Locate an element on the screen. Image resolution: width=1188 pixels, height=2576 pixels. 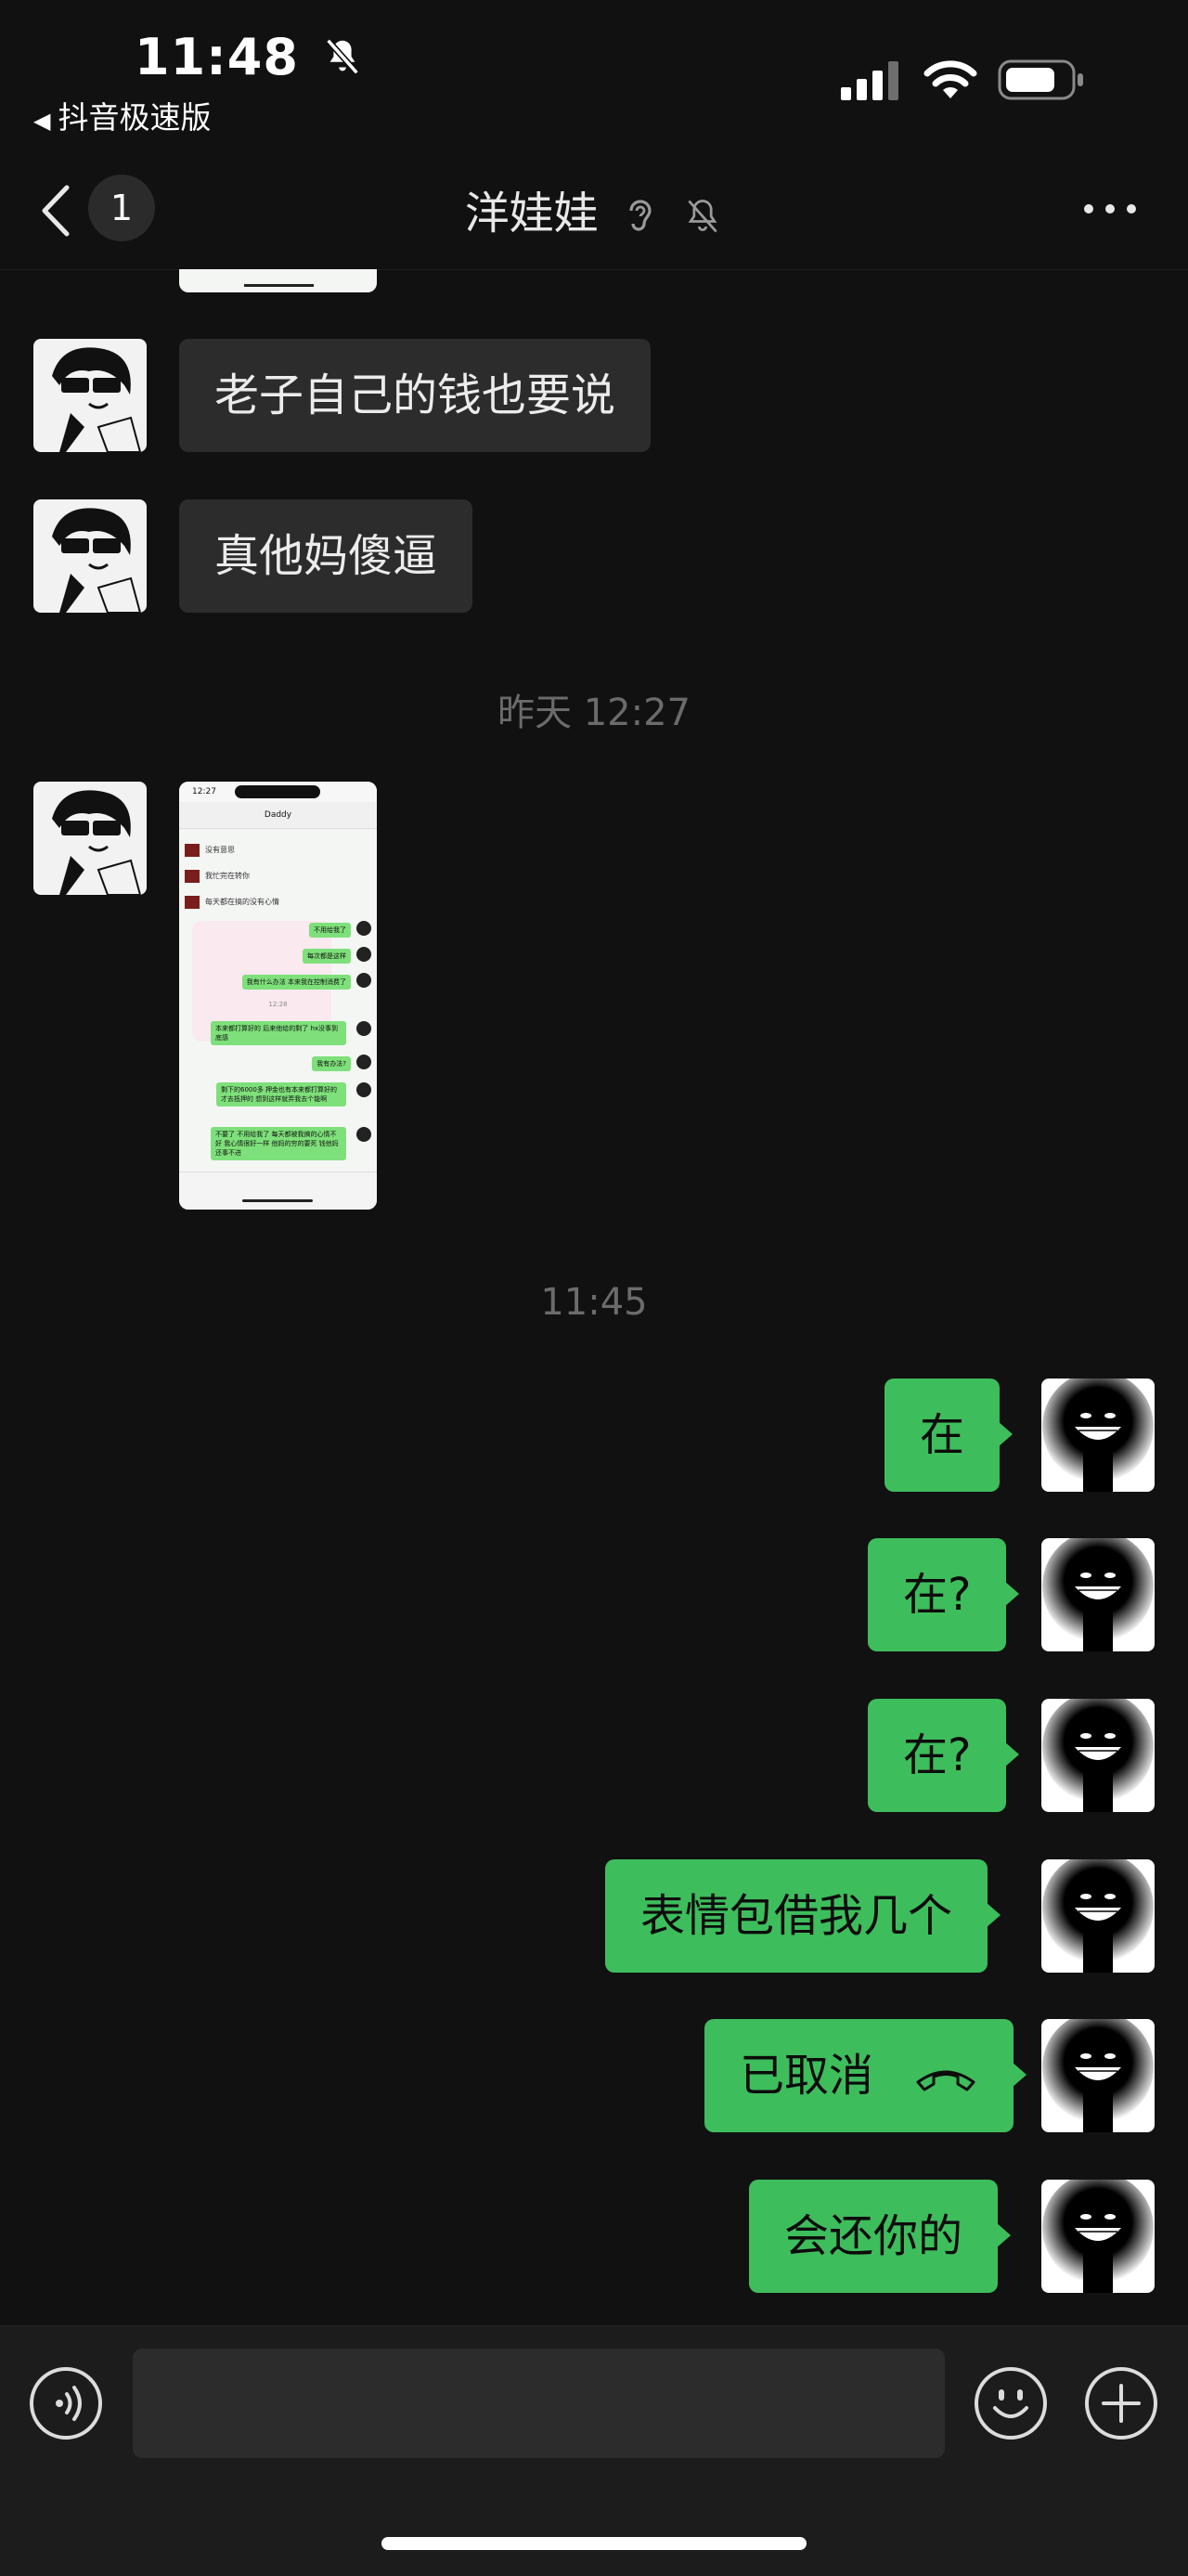
sent-message-bubble: 在 is located at coordinates (949, 1435).